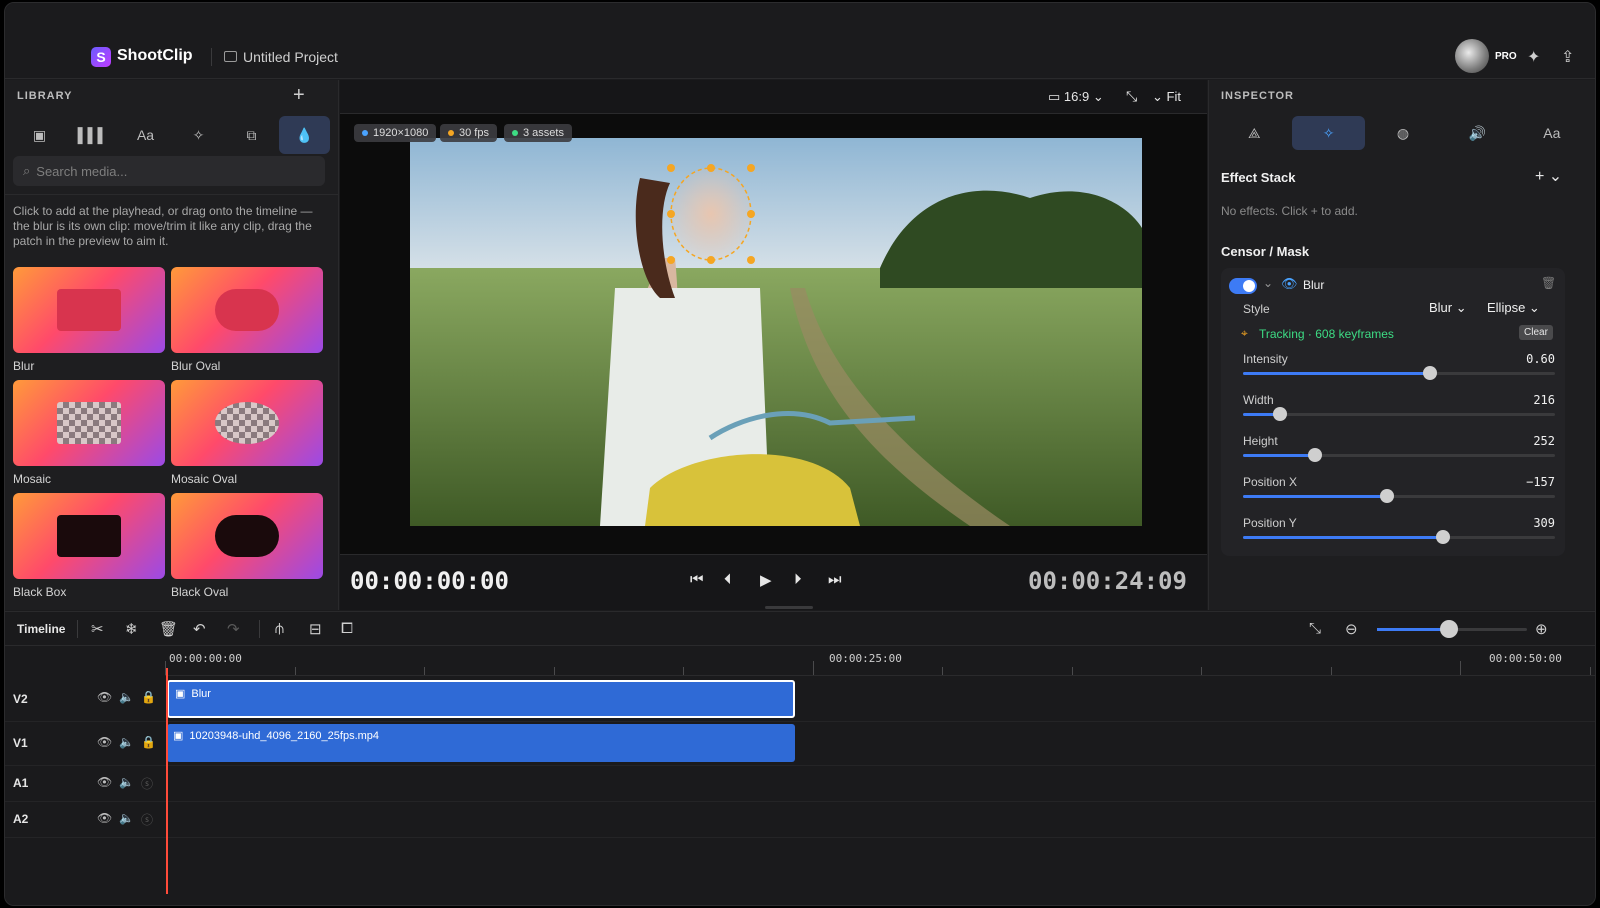 Image resolution: width=1600 pixels, height=908 pixels. What do you see at coordinates (199, 629) in the screenshot?
I see `undo-icon: ↶` at bounding box center [199, 629].